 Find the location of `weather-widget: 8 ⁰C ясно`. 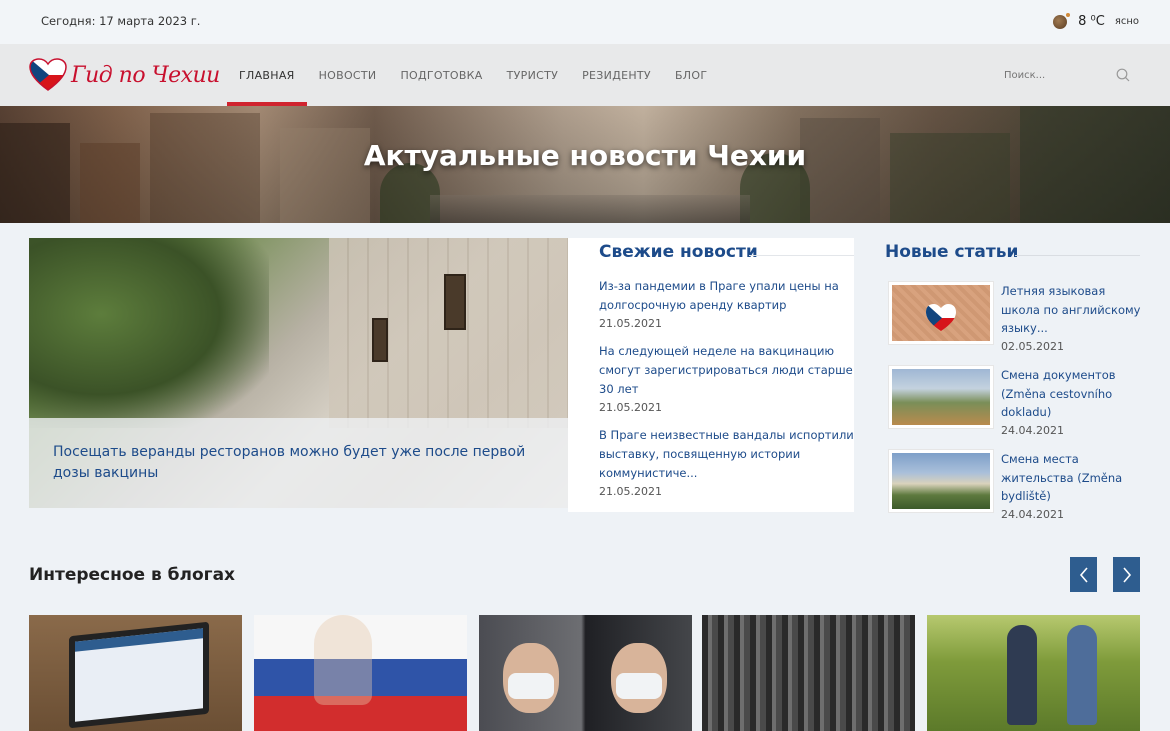

weather-widget: 8 ⁰C ясно is located at coordinates (1095, 21).